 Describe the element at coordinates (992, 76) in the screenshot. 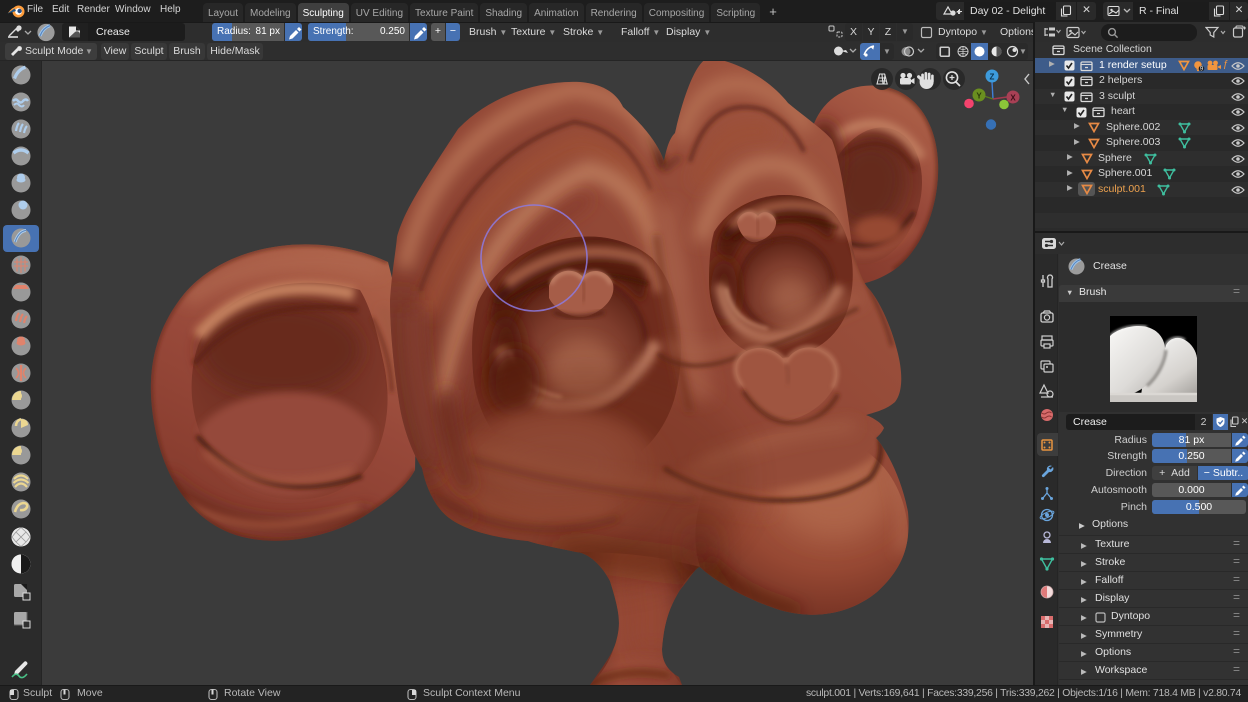

I see `svg-text: Z` at that location.